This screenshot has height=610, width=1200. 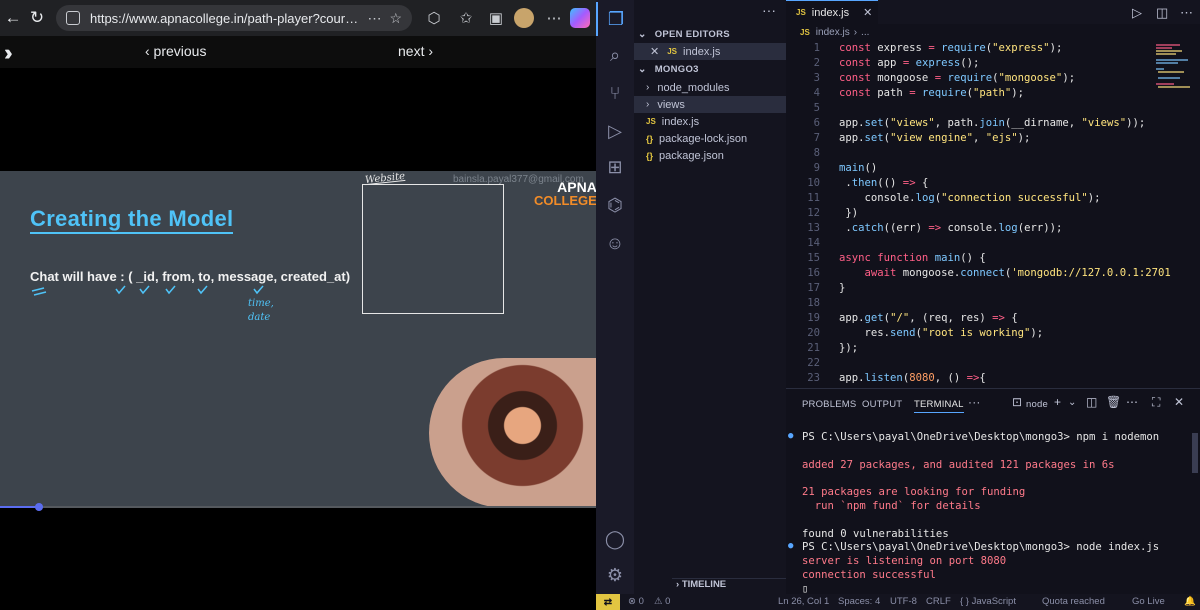 I want to click on language-mode: { } JavaScript, so click(x=988, y=601).